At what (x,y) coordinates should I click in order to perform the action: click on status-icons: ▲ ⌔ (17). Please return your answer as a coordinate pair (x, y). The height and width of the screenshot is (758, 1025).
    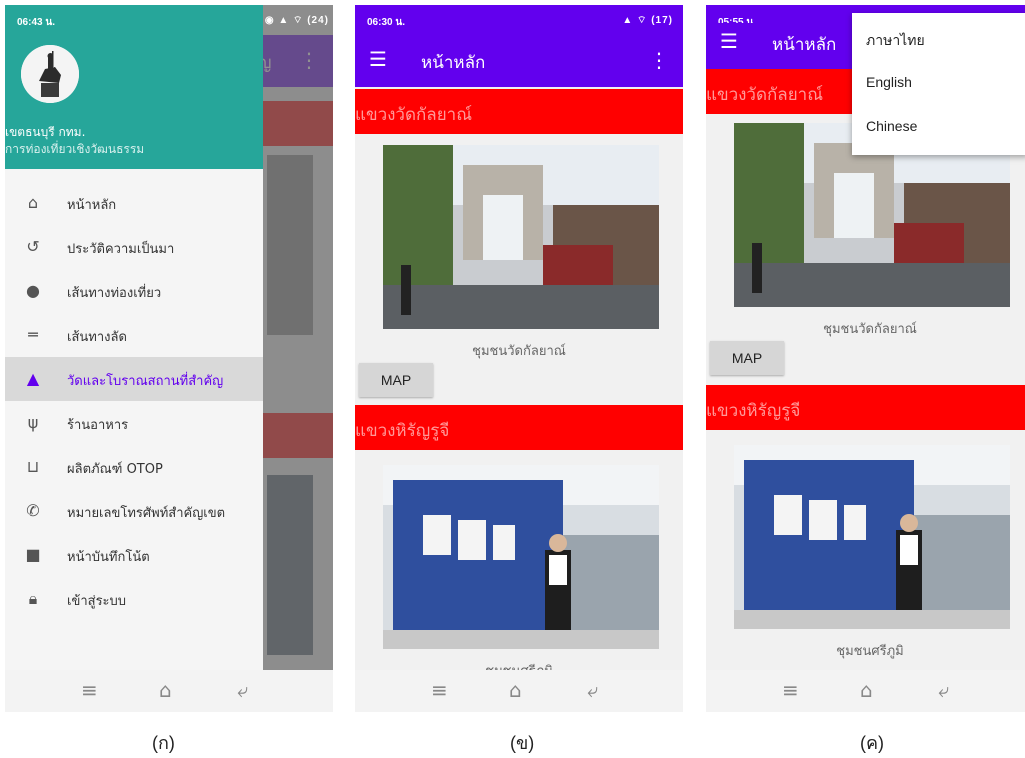
    Looking at the image, I should click on (647, 20).